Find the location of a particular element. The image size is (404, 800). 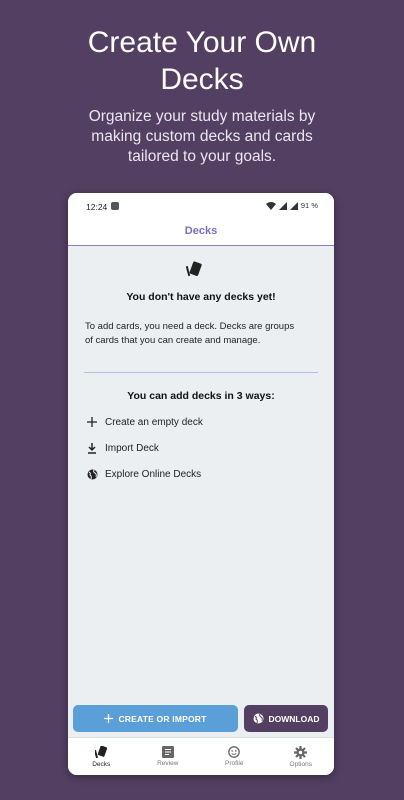

hero-subtitle-line2: making custom decks and cards is located at coordinates (202, 136).